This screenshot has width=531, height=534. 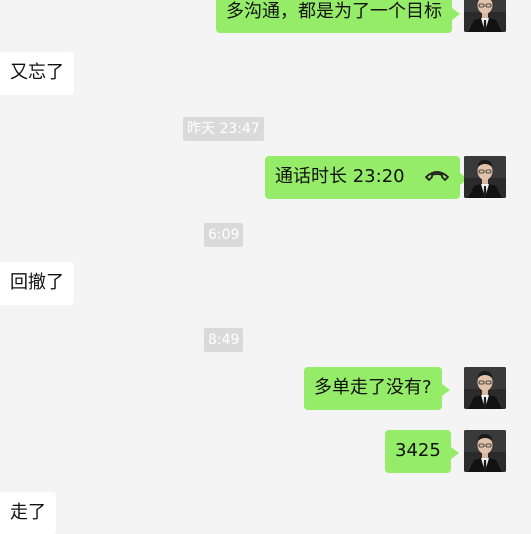 I want to click on timestamp-label: 8:49, so click(x=224, y=340).